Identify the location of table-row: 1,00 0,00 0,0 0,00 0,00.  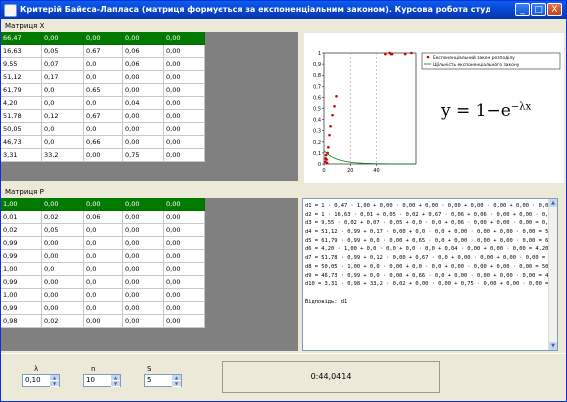
(103, 295).